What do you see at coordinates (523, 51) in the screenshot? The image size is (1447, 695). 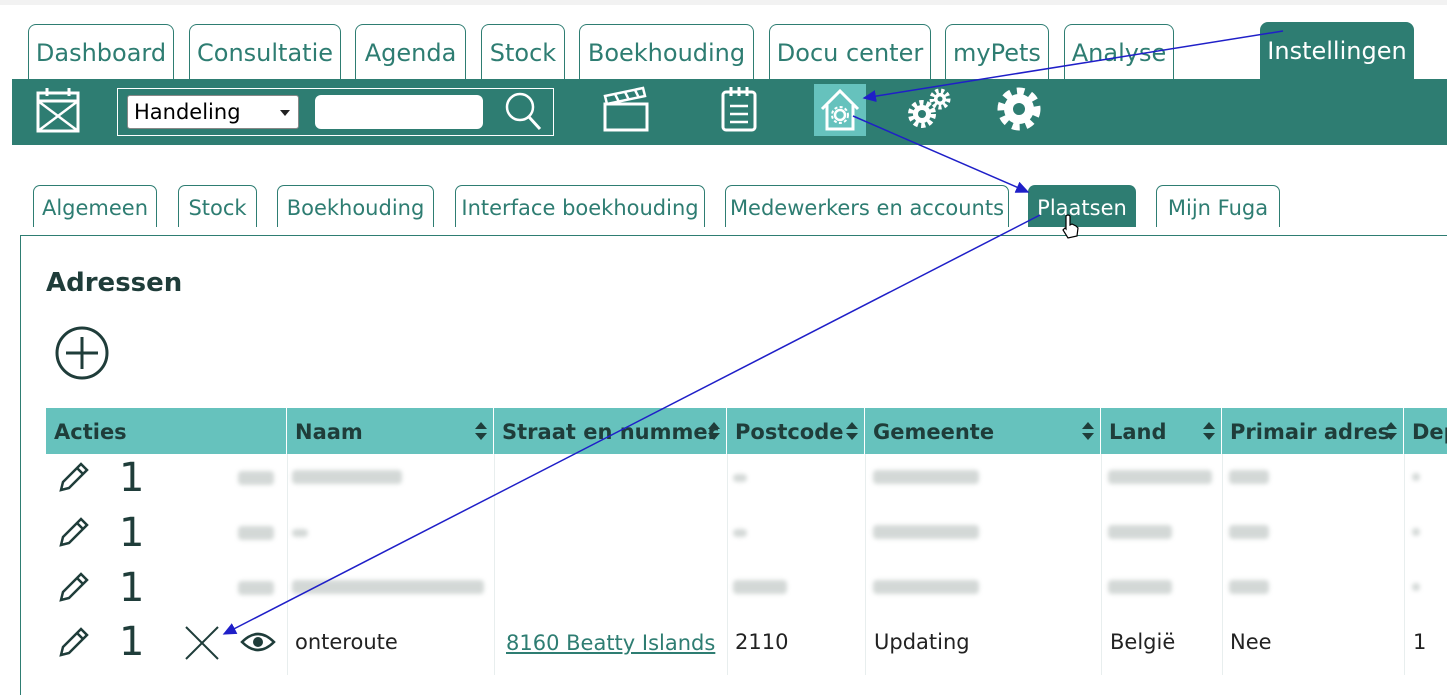 I see `tab-stock: Stock` at bounding box center [523, 51].